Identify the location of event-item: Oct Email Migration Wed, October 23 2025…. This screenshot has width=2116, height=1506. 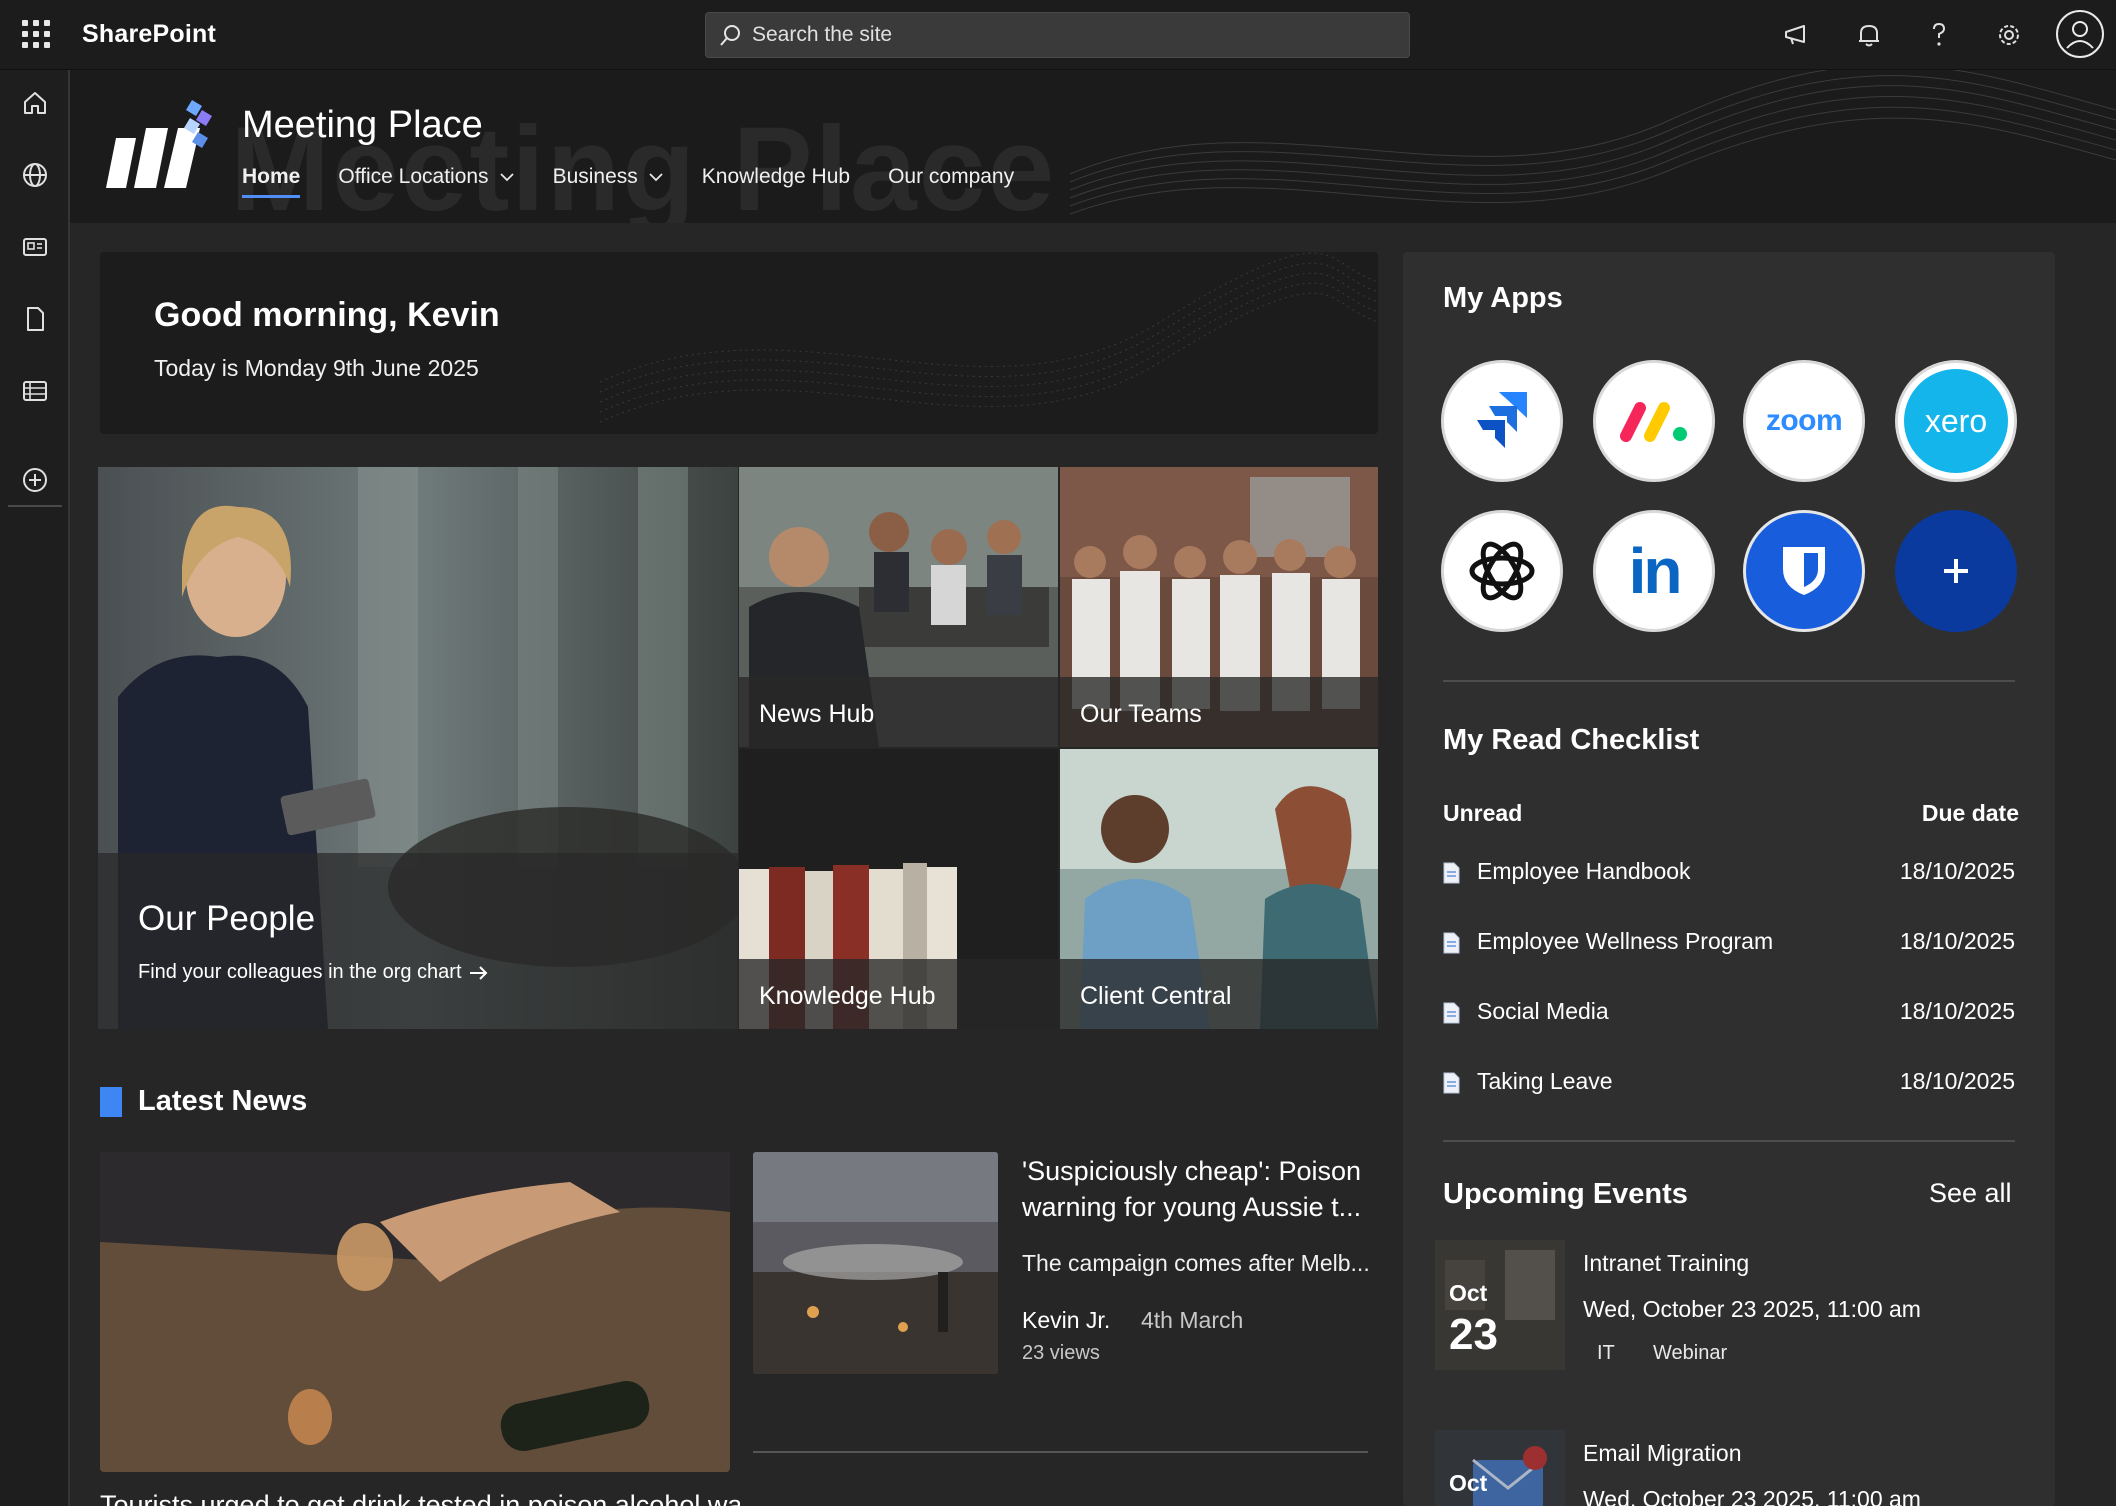
(1735, 1468).